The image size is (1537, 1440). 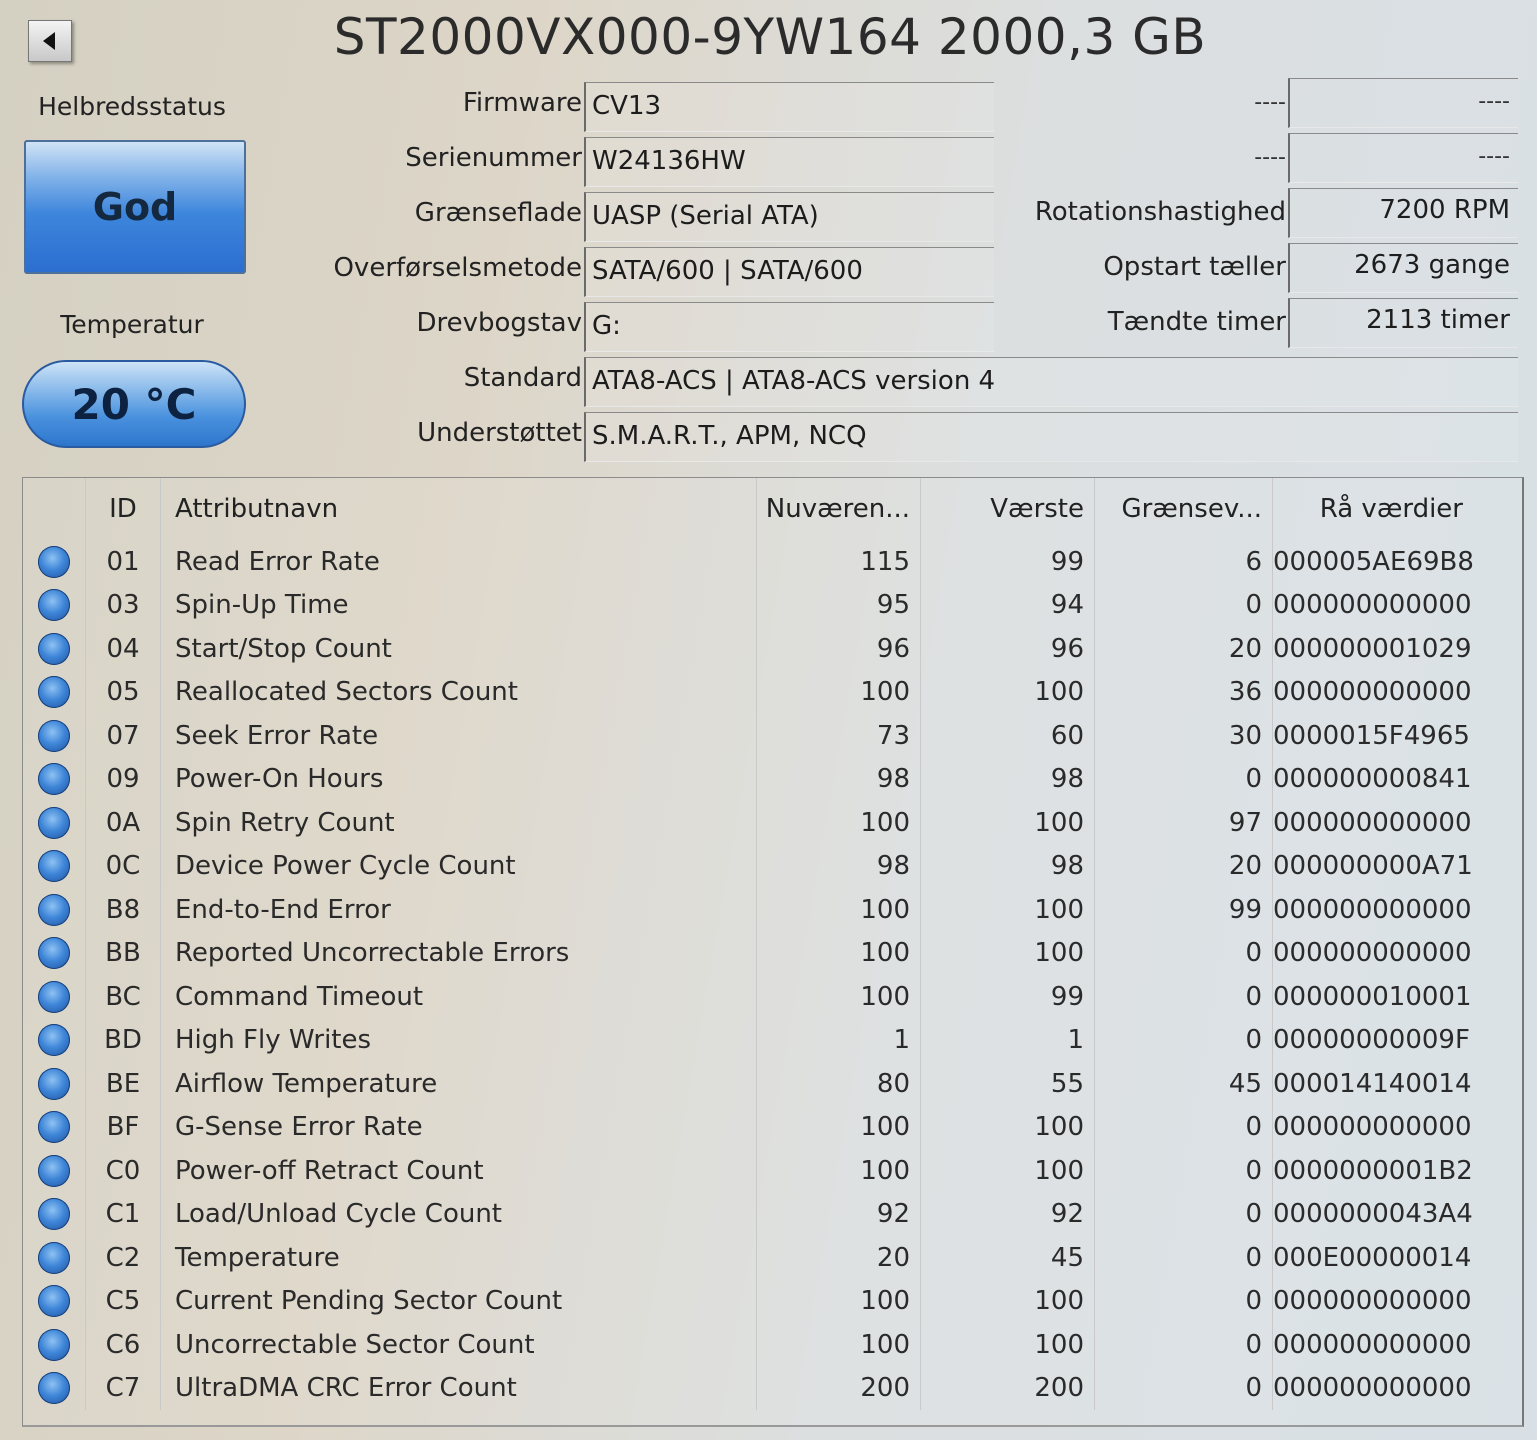 What do you see at coordinates (458, 953) in the screenshot?
I see `cell-attribute-name: Reported Uncorrectable Errors` at bounding box center [458, 953].